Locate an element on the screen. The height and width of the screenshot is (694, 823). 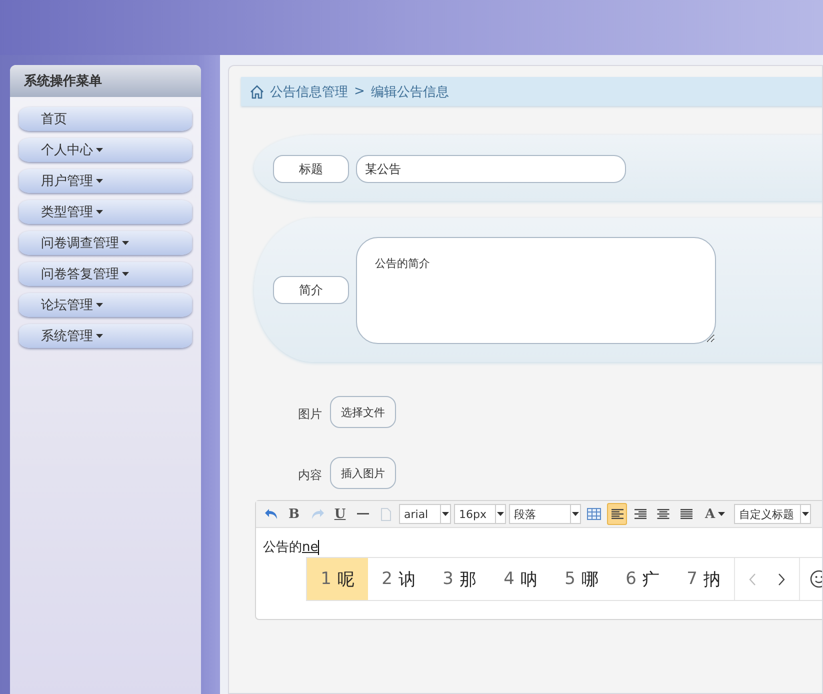
dropdown-select: 段落 is located at coordinates (545, 514).